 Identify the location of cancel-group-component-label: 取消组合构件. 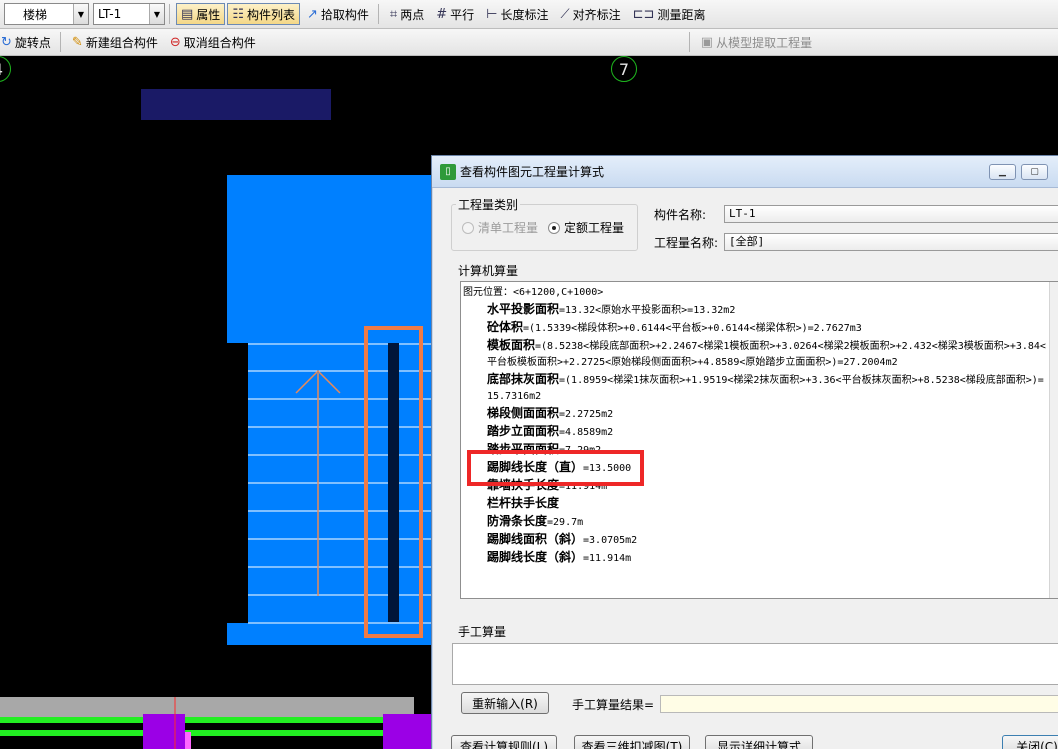
(219, 42).